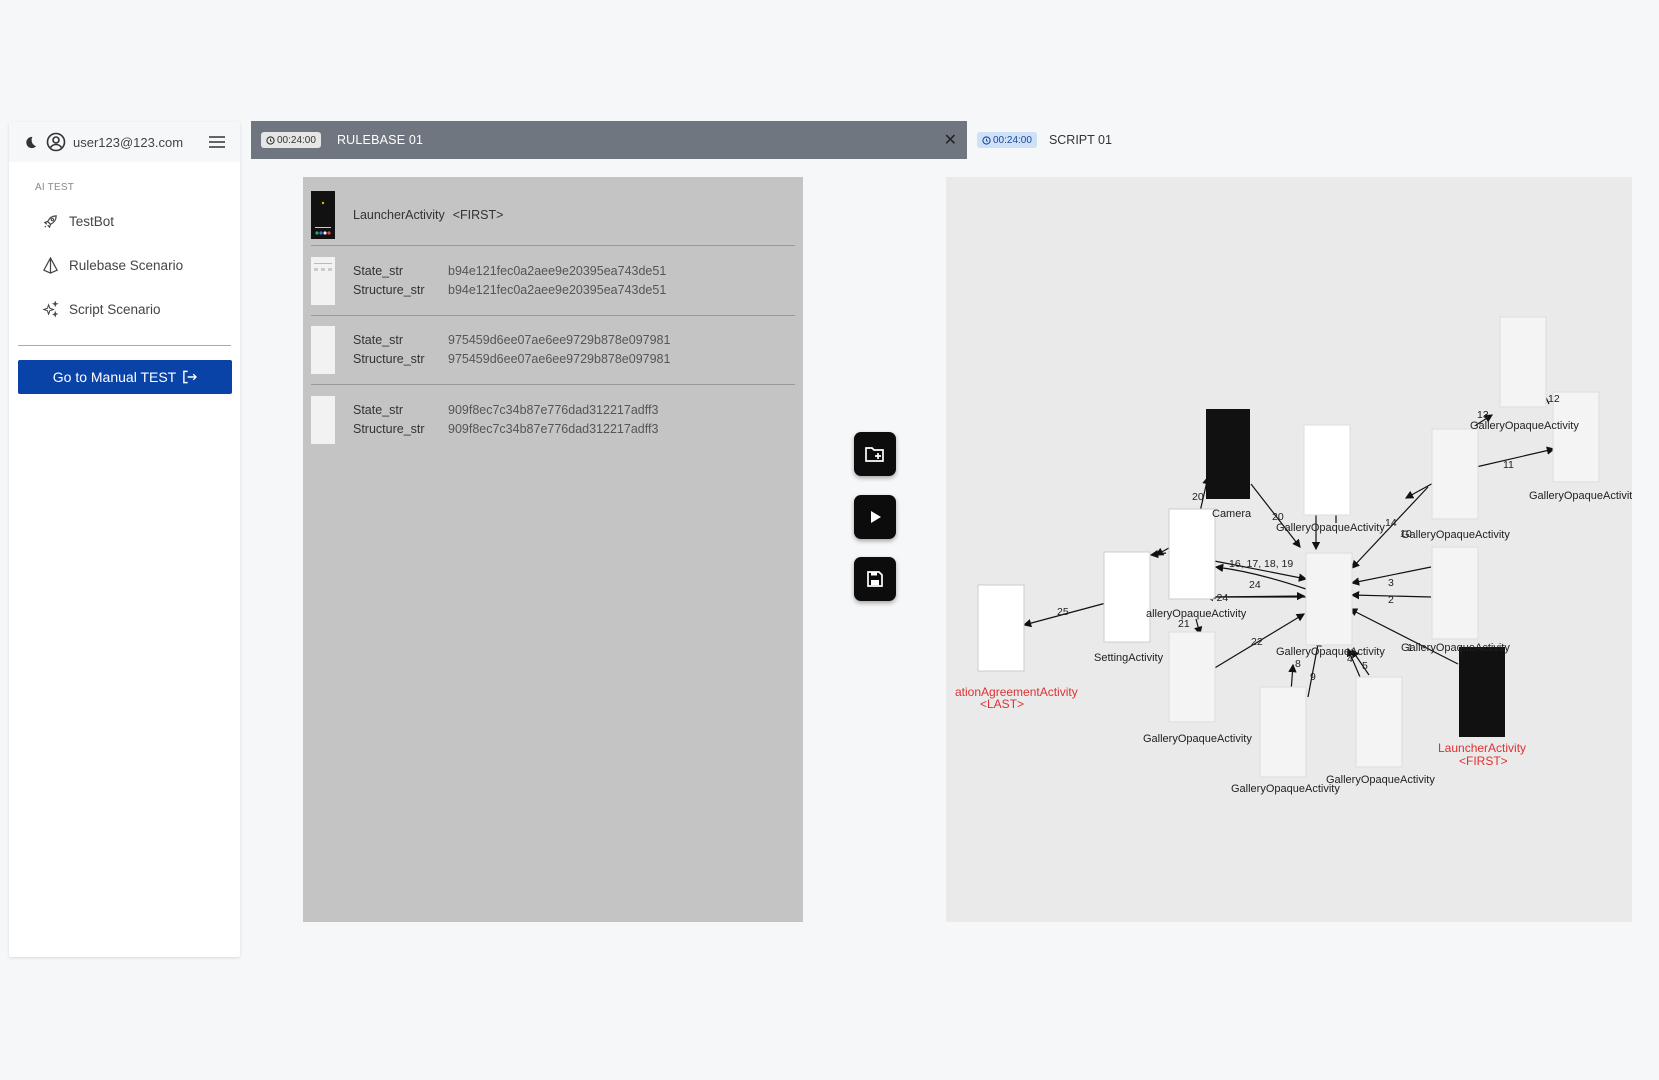 The image size is (1659, 1080). Describe the element at coordinates (1406, 534) in the screenshot. I see `edge-label: 10` at that location.